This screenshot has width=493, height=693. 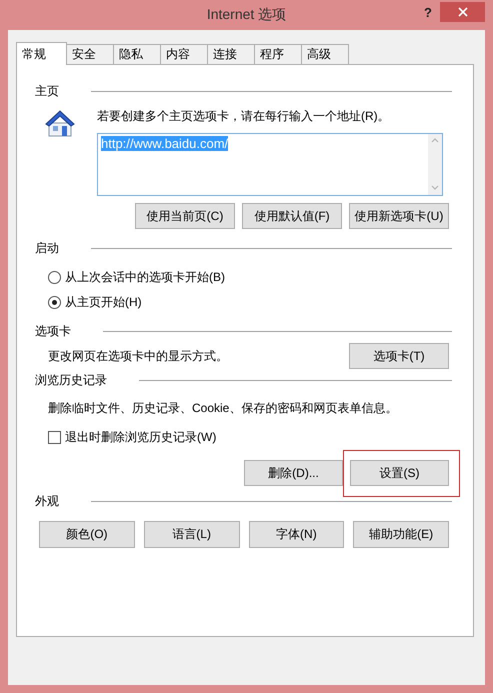 What do you see at coordinates (41, 53) in the screenshot?
I see `tab: 常规` at bounding box center [41, 53].